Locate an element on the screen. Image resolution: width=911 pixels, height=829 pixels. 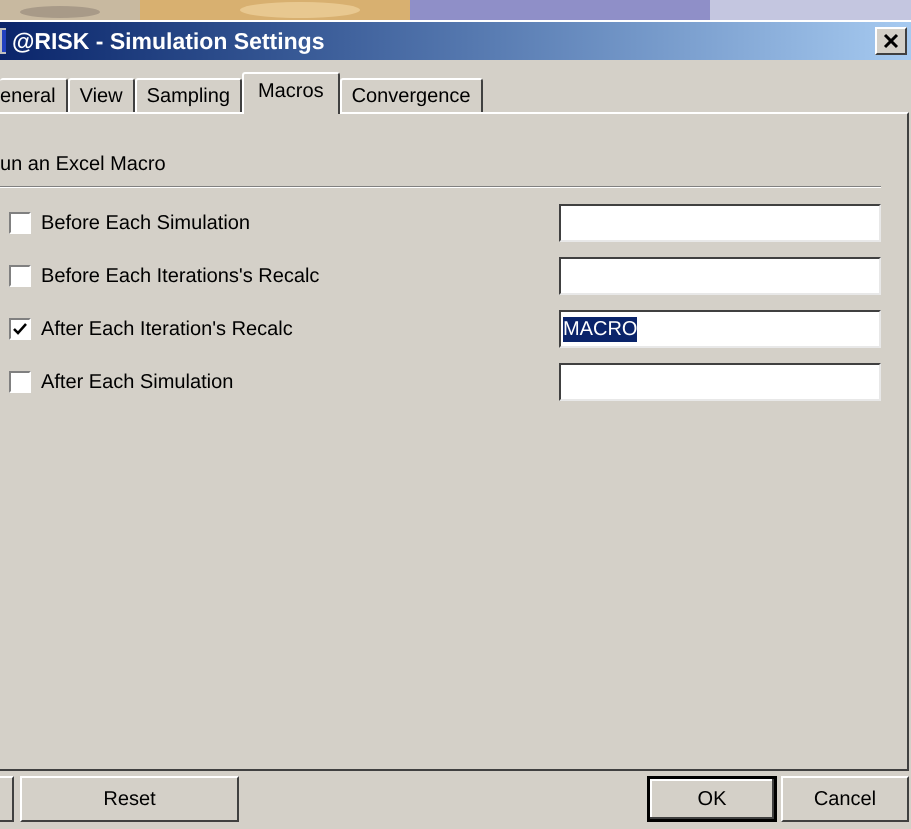
dialog-button: Reset is located at coordinates (129, 799).